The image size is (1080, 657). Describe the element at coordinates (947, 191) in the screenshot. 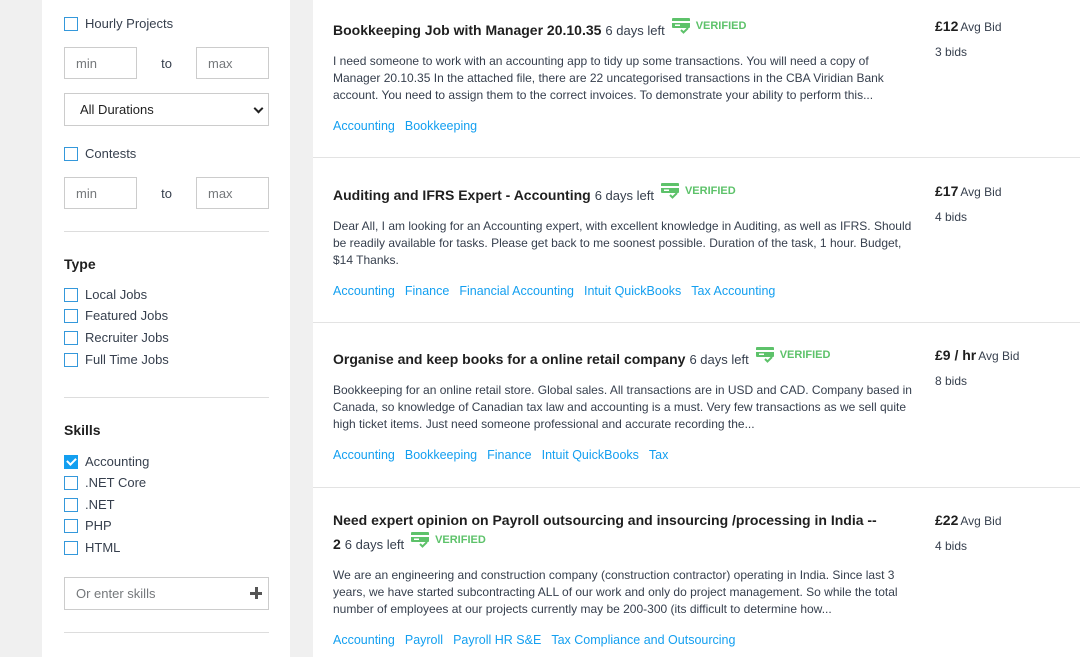

I see `bid-amount: £17` at that location.